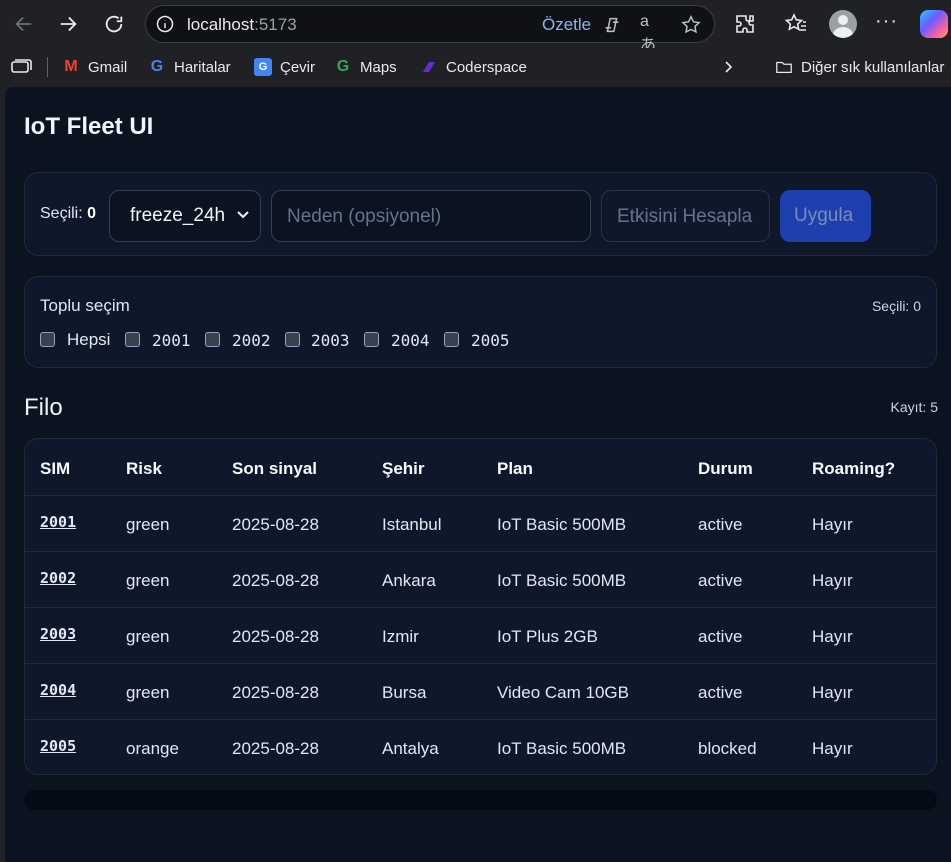 Image resolution: width=951 pixels, height=862 pixels. Describe the element at coordinates (284, 67) in the screenshot. I see `bookmark-cevir: G Çevir` at that location.